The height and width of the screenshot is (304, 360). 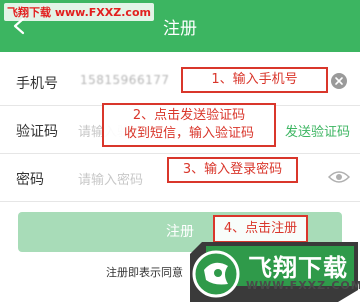 I want to click on callout-step-3: 3、输入登录密码, so click(x=232, y=170).